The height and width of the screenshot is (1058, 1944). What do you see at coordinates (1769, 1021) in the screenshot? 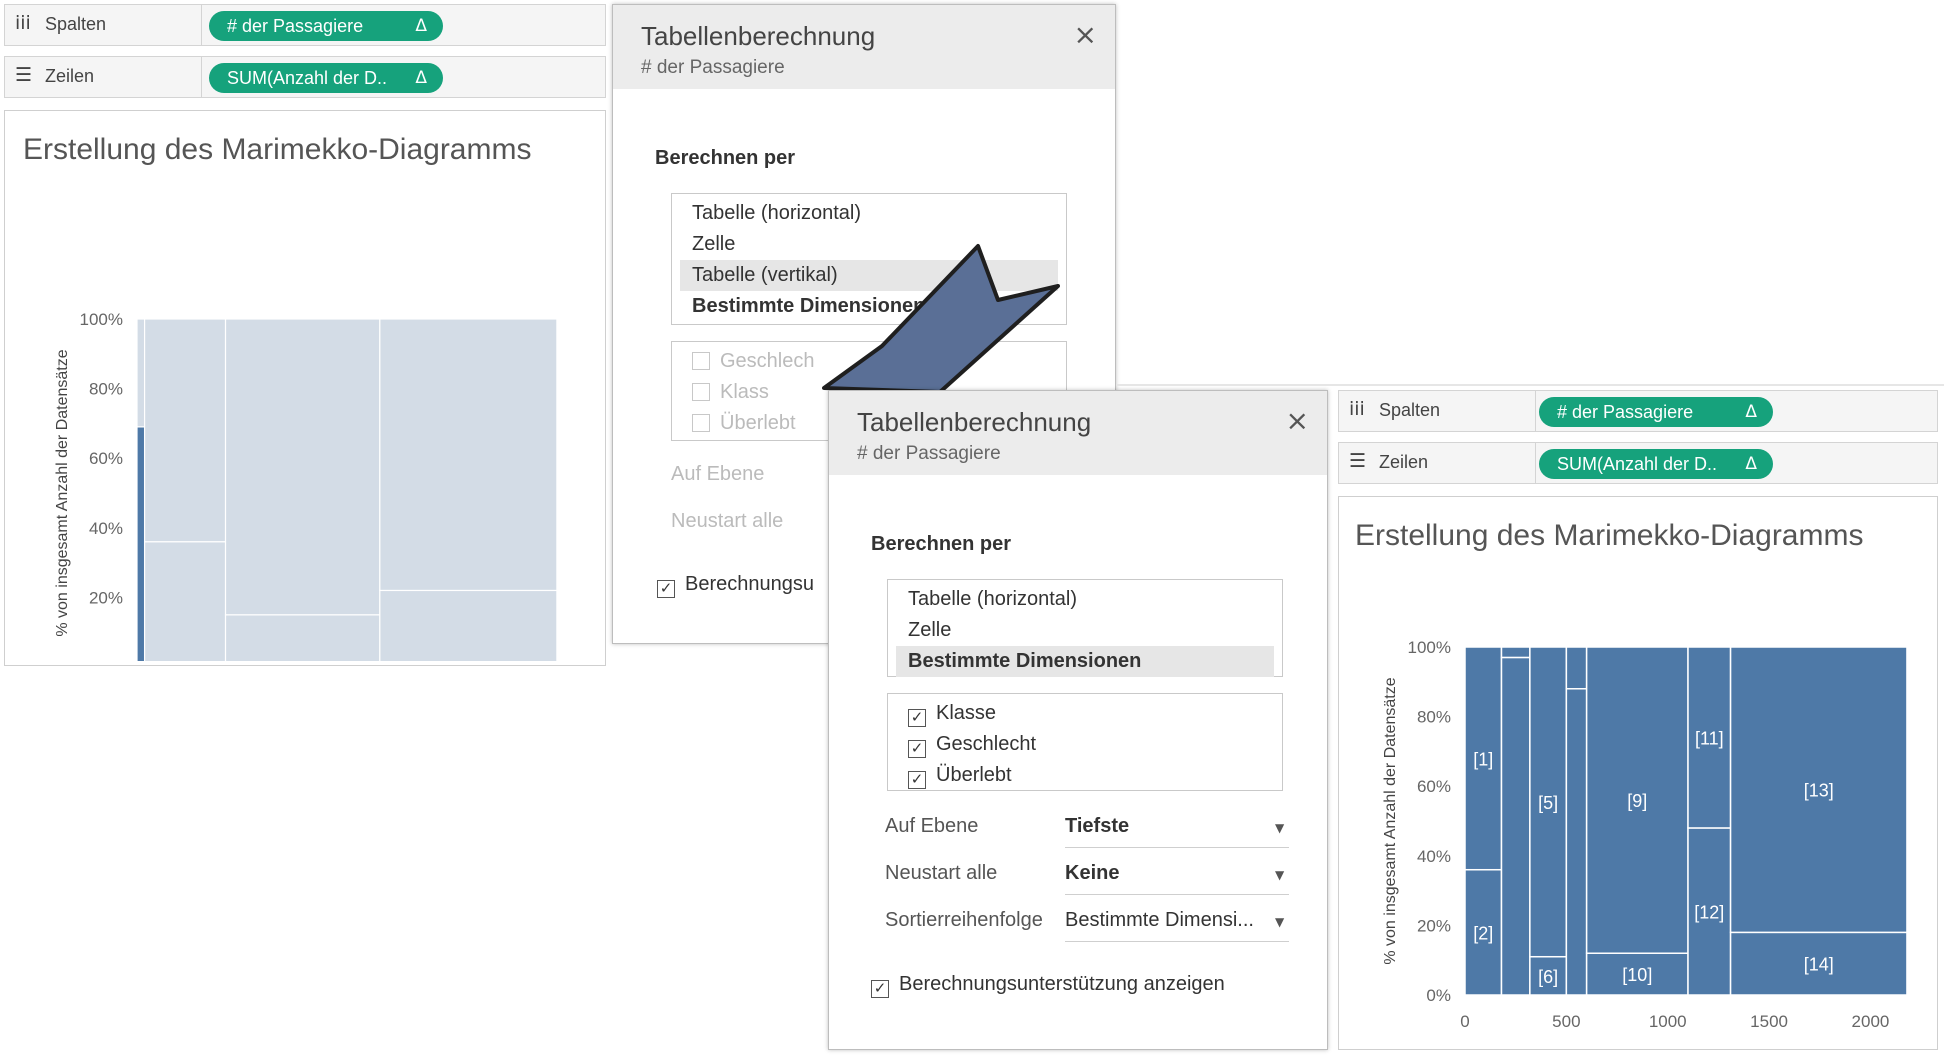
I see `x-tick-label: 1500` at bounding box center [1769, 1021].